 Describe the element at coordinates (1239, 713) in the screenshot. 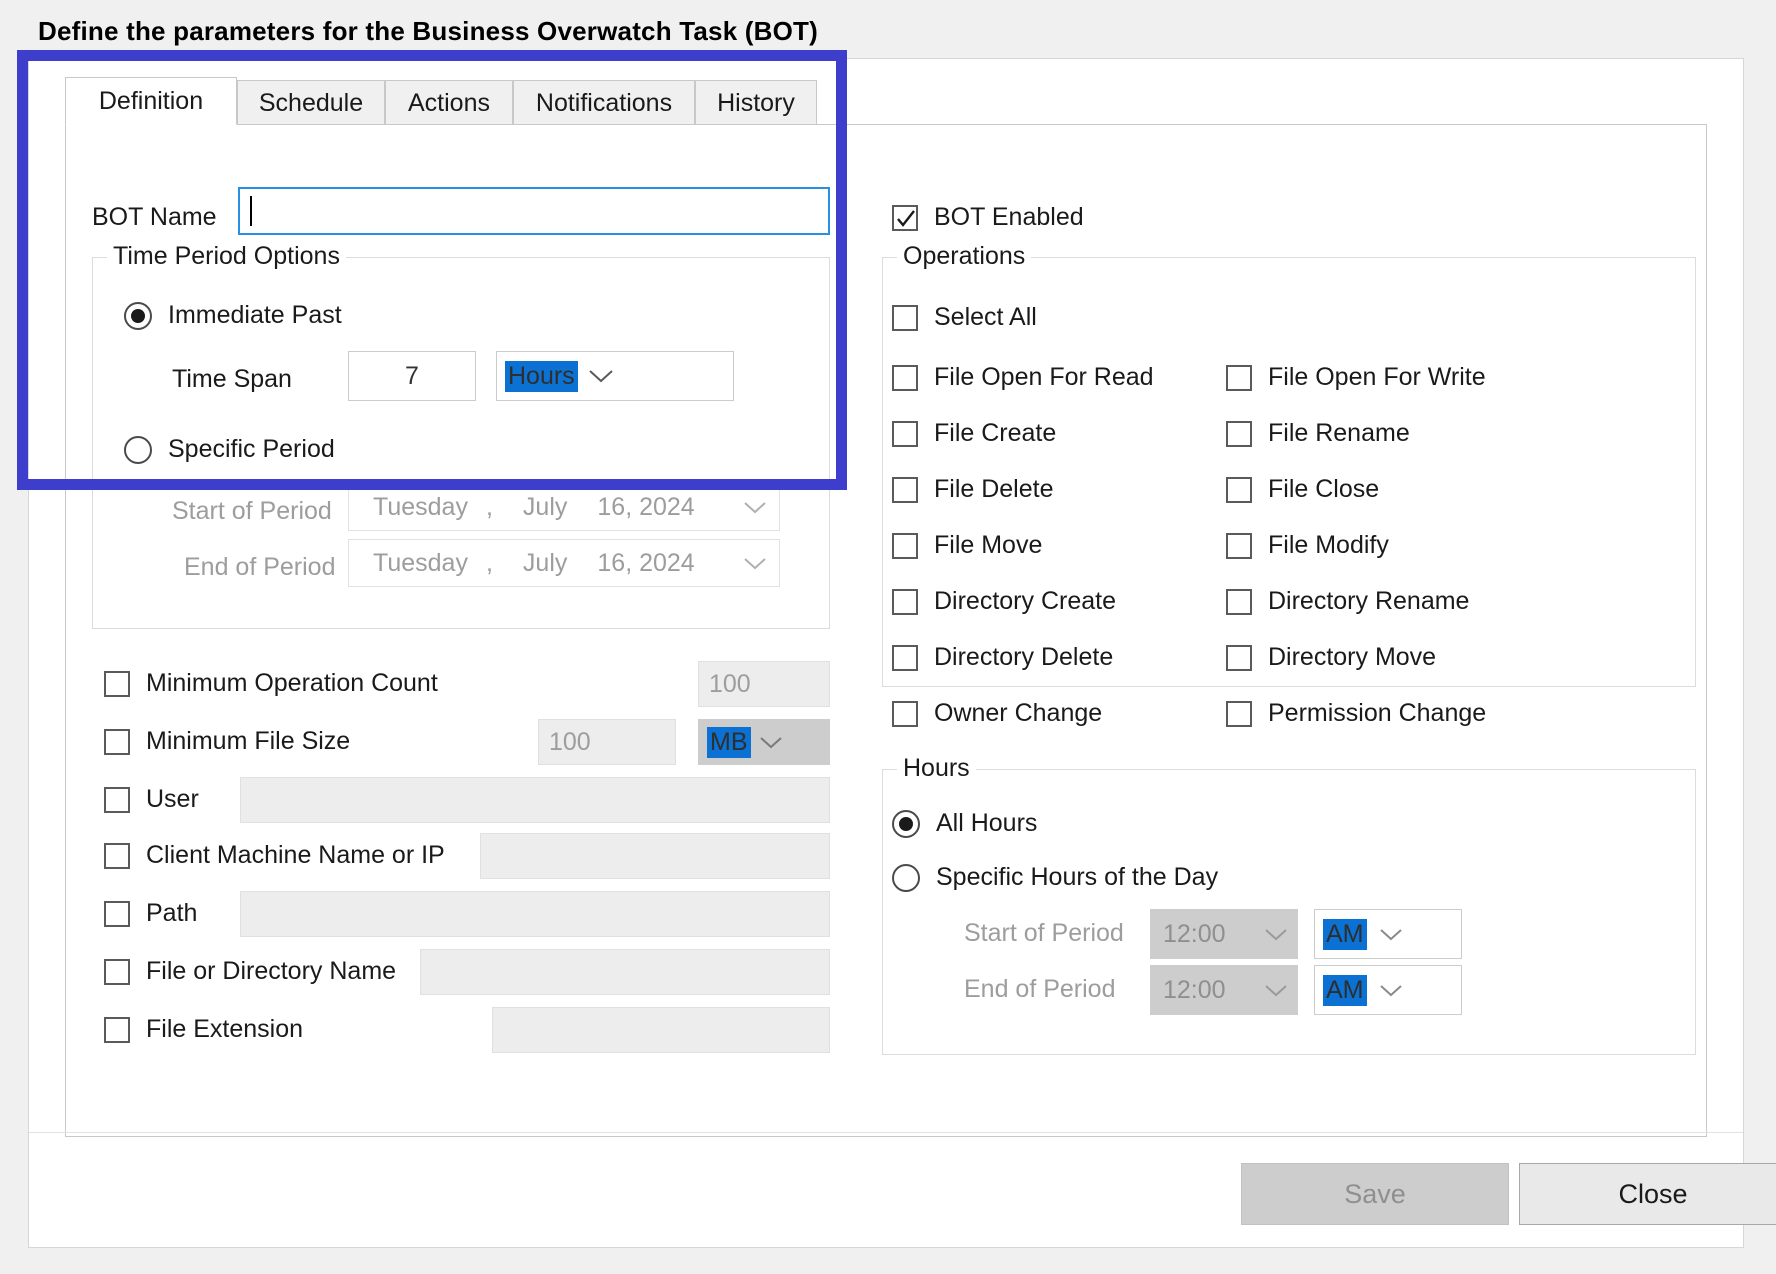

I see `checkbox-permission-change-box` at that location.